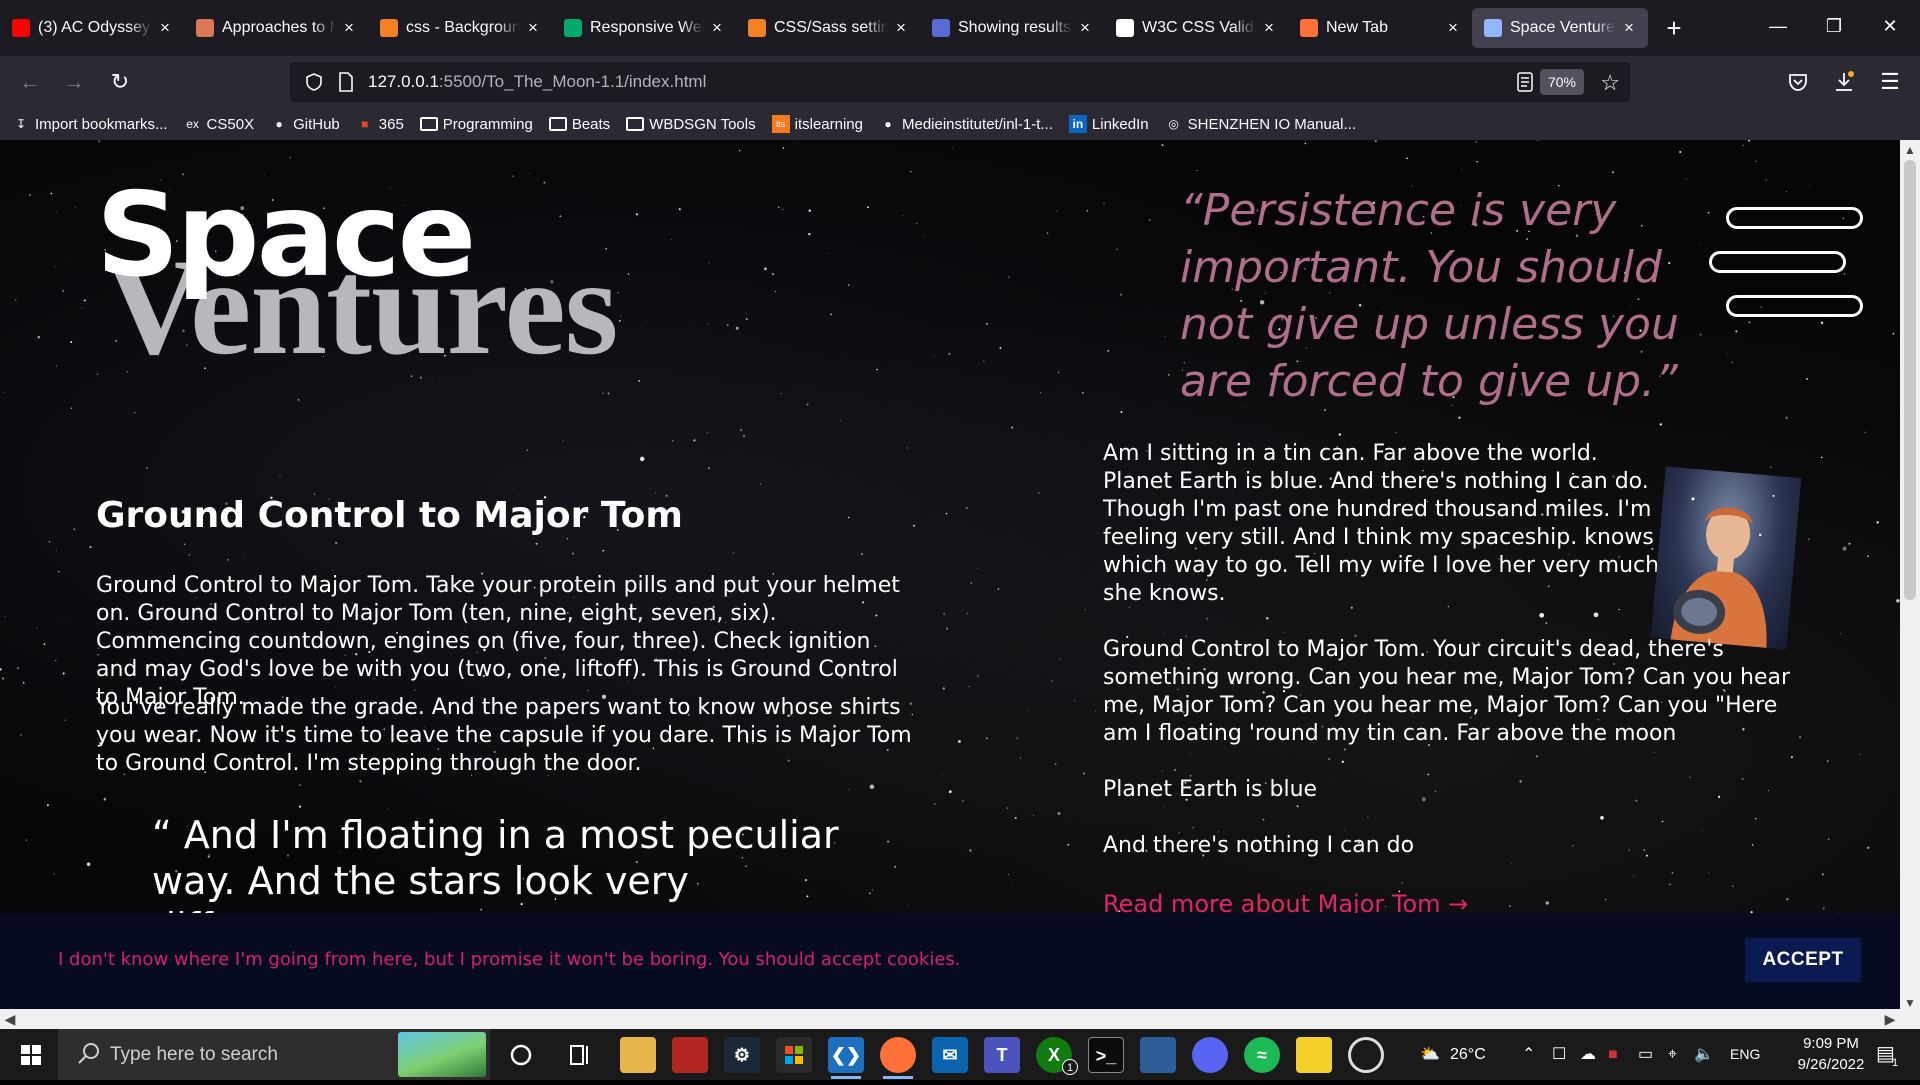 The height and width of the screenshot is (1085, 1920). Describe the element at coordinates (950, 1055) in the screenshot. I see `mail-icon: ✉` at that location.